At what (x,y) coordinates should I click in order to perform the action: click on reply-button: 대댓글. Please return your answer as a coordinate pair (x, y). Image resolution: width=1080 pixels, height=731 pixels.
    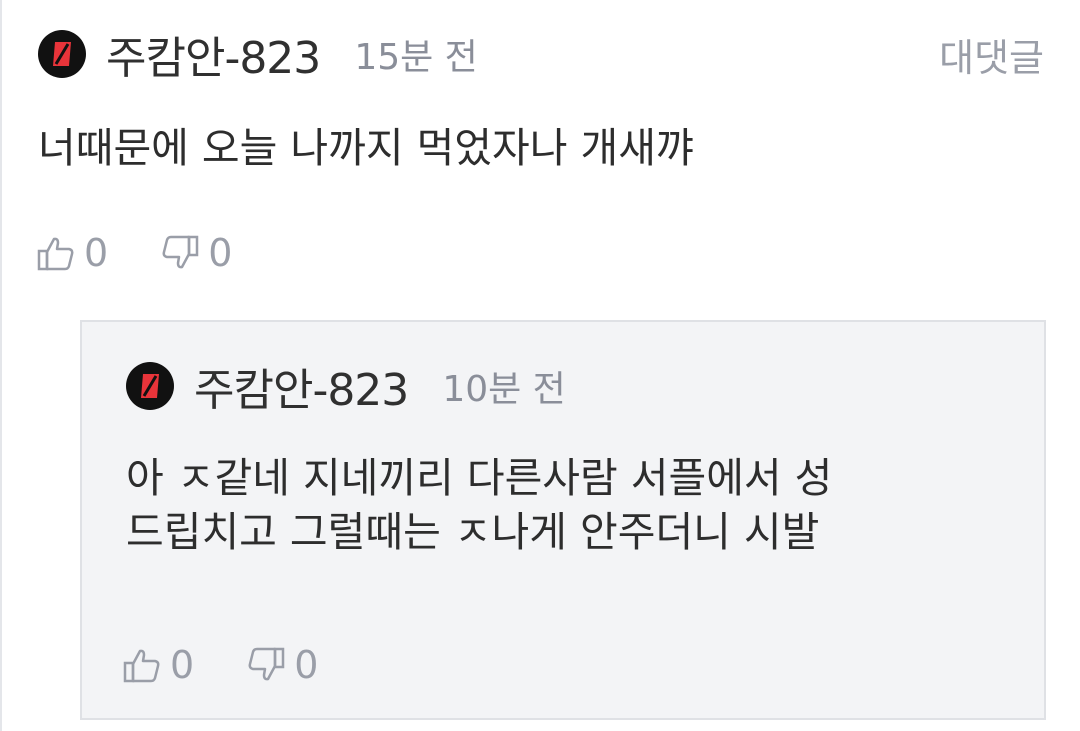
    Looking at the image, I should click on (991, 54).